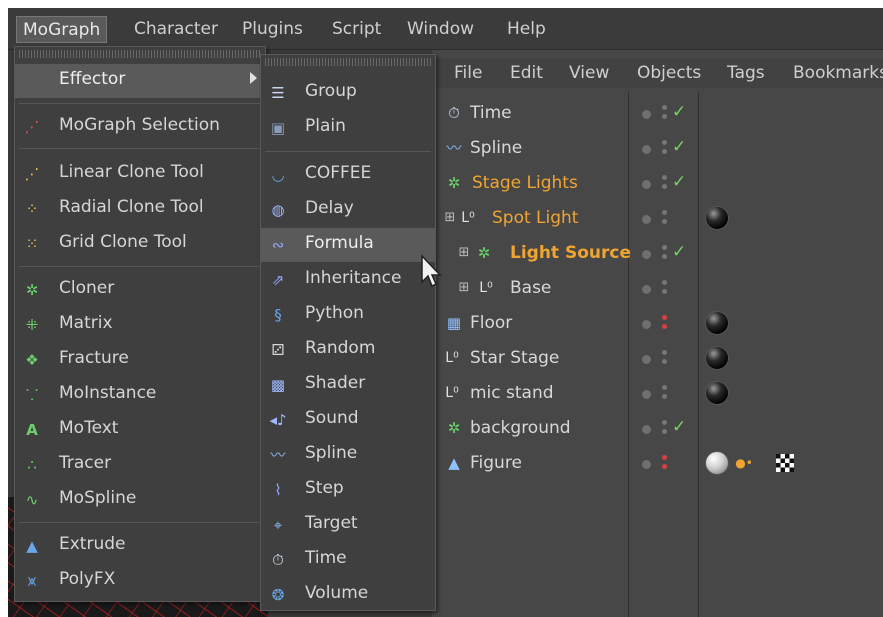 The image size is (883, 617). I want to click on object-row-star-stage: L⁰ Star Stage, so click(657, 359).